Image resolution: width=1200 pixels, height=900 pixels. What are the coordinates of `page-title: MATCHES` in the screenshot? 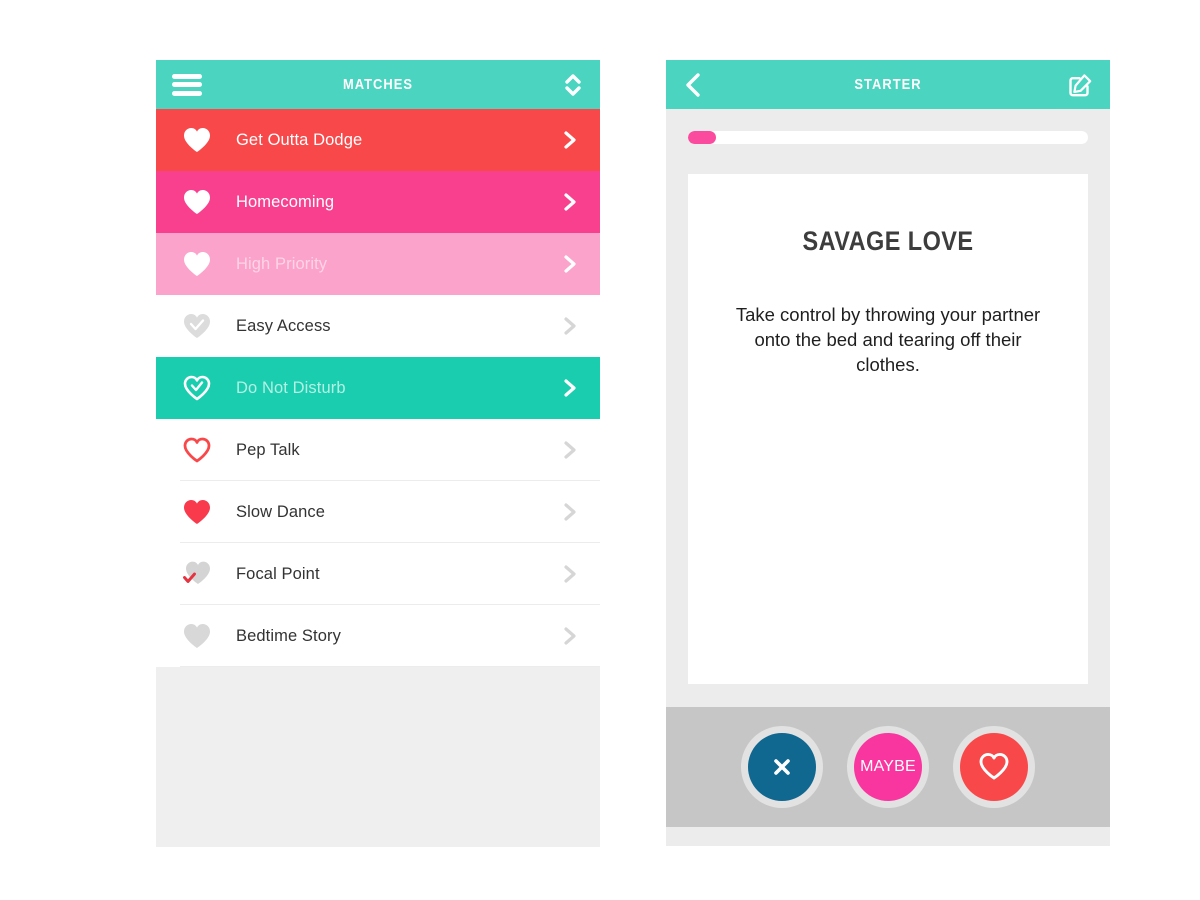 It's located at (378, 84).